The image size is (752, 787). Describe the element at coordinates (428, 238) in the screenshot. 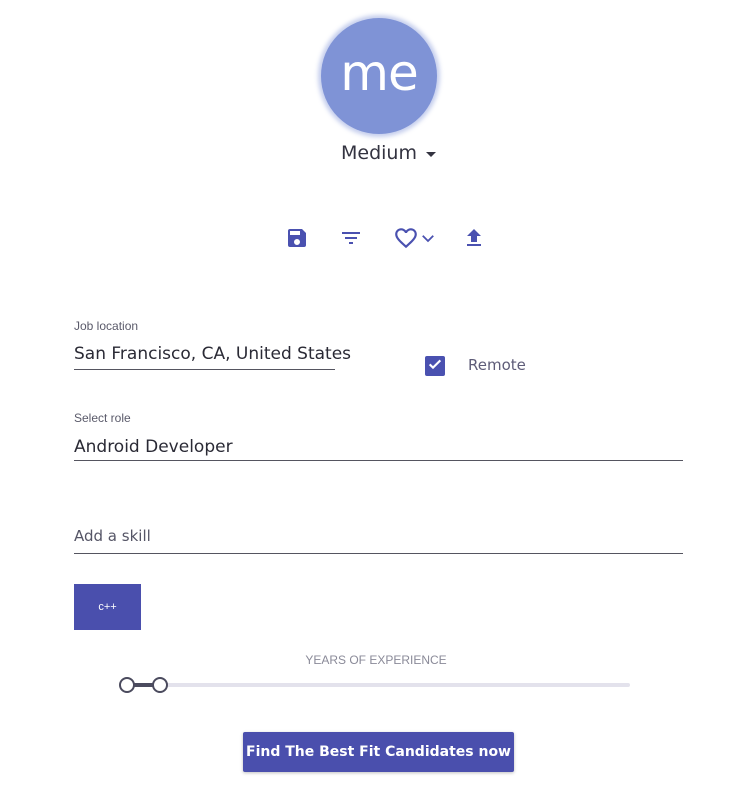

I see `chevron-down-icon` at that location.